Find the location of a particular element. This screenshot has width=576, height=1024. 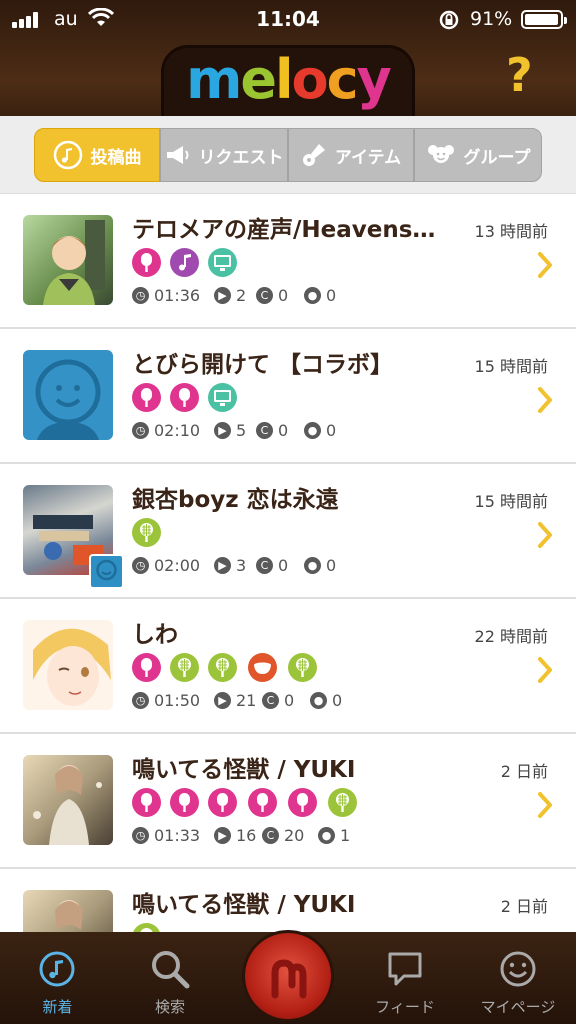

segment-request: リクエスト is located at coordinates (224, 155).